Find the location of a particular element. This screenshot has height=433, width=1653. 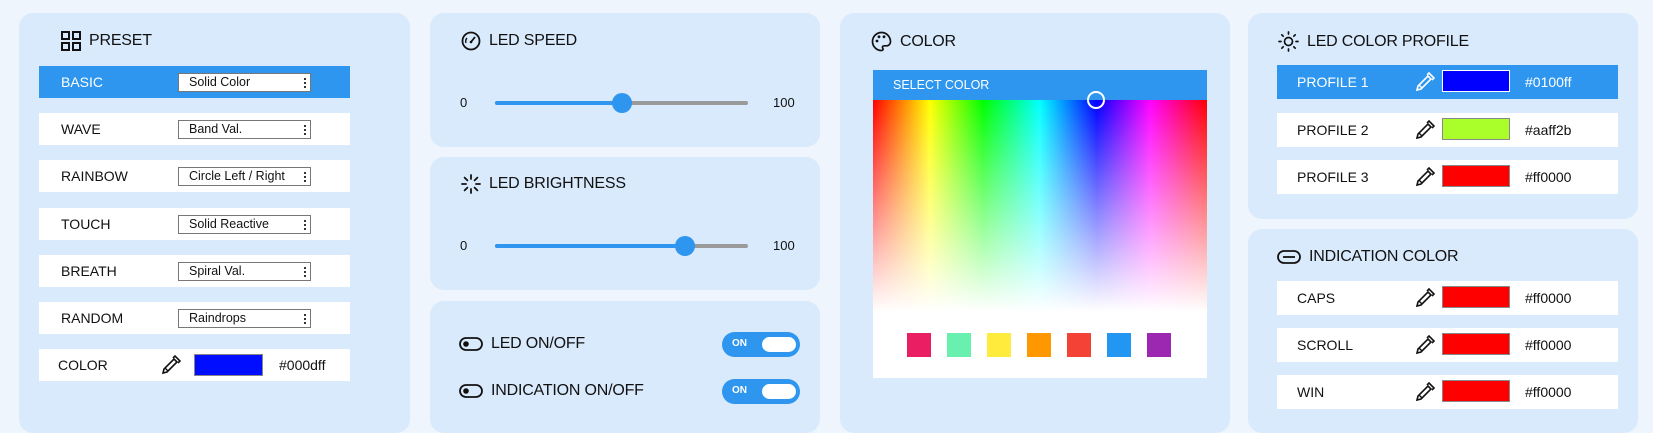

indication-label: CAPS is located at coordinates (1316, 298).